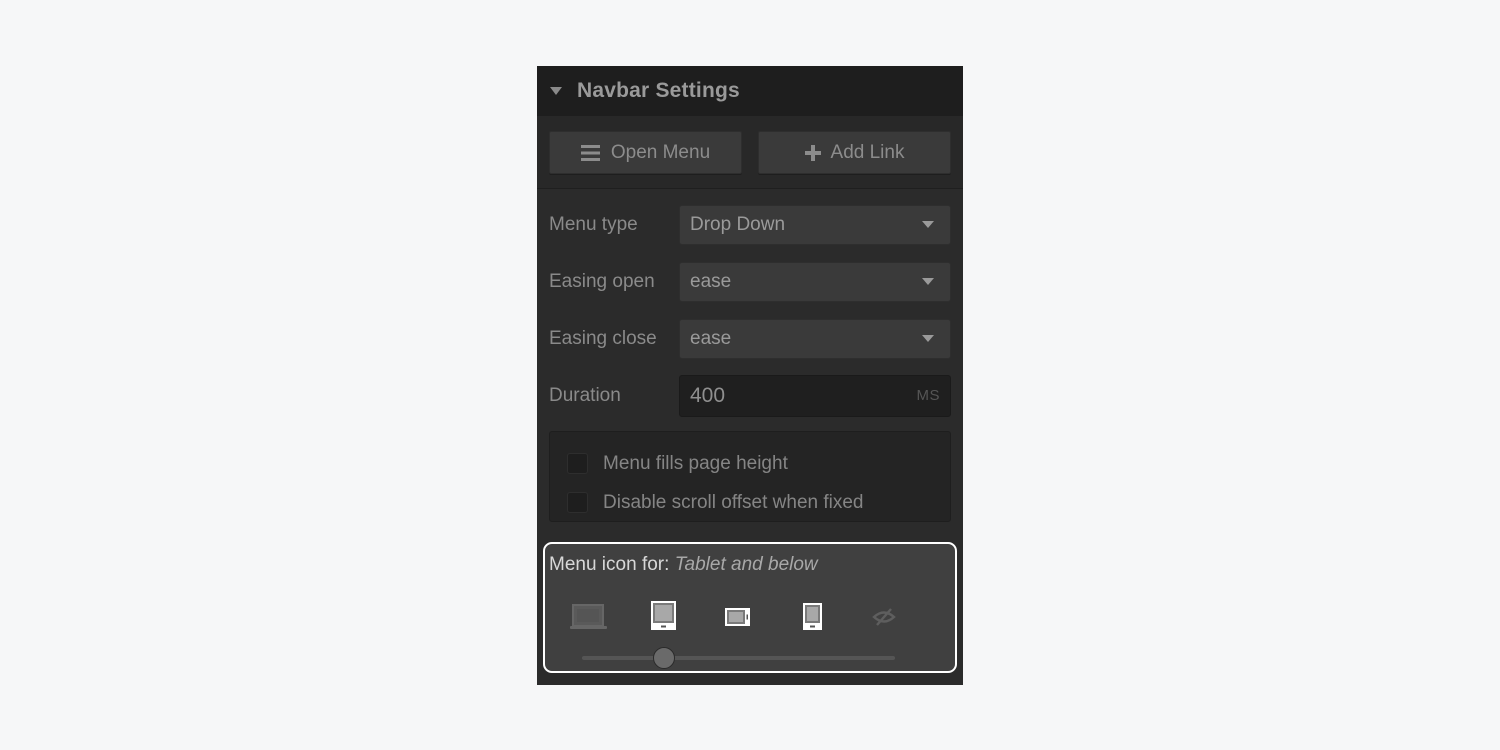  What do you see at coordinates (589, 620) in the screenshot?
I see `laptop-icon` at bounding box center [589, 620].